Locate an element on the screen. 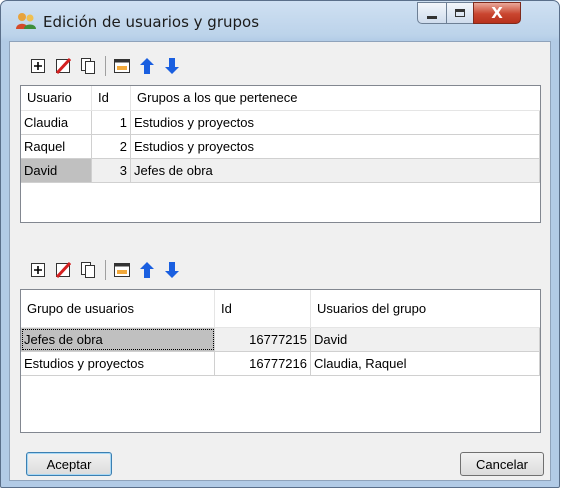  column-header-grupo: Grupo de usuarios is located at coordinates (118, 308).